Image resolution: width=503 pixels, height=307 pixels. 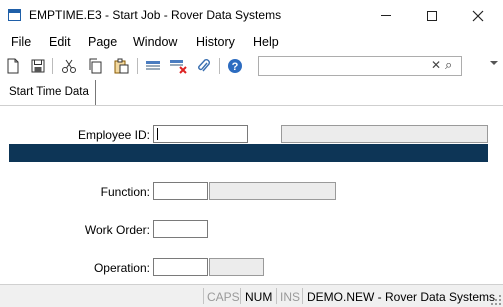 I want to click on new-document-icon, so click(x=13, y=66).